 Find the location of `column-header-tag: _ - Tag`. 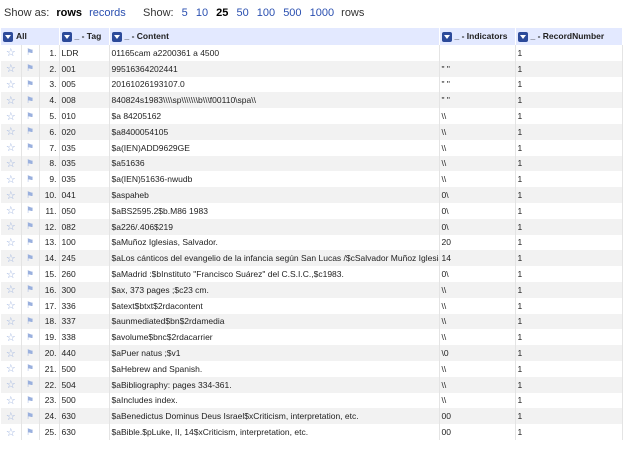

column-header-tag: _ - Tag is located at coordinates (84, 36).